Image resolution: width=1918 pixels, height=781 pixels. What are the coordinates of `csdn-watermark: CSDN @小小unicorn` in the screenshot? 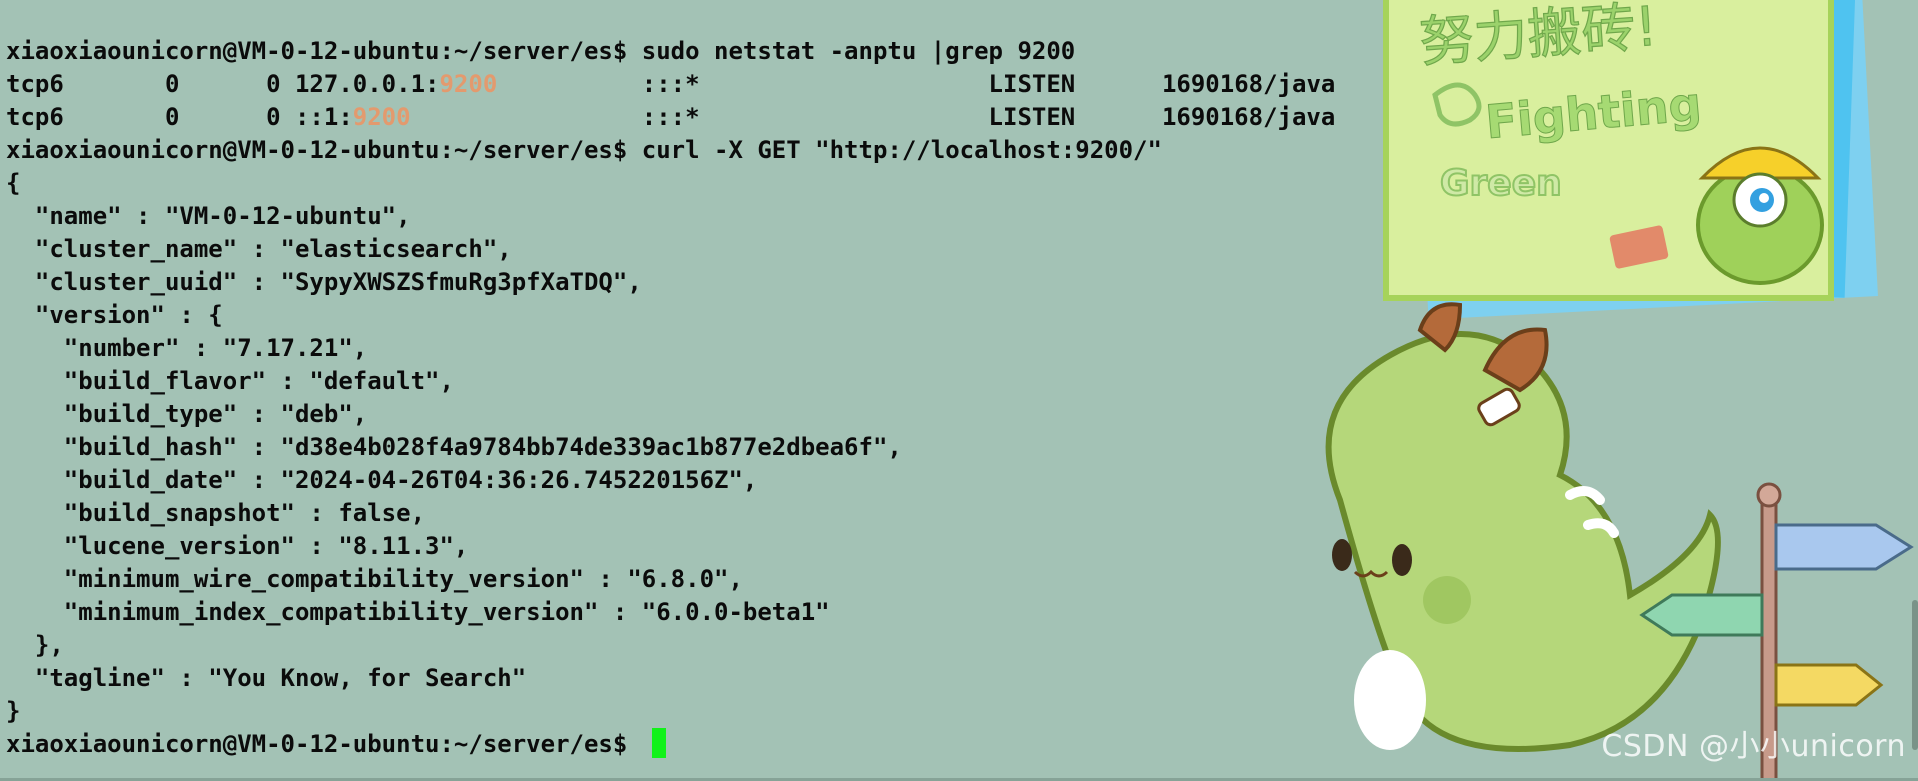 It's located at (1753, 746).